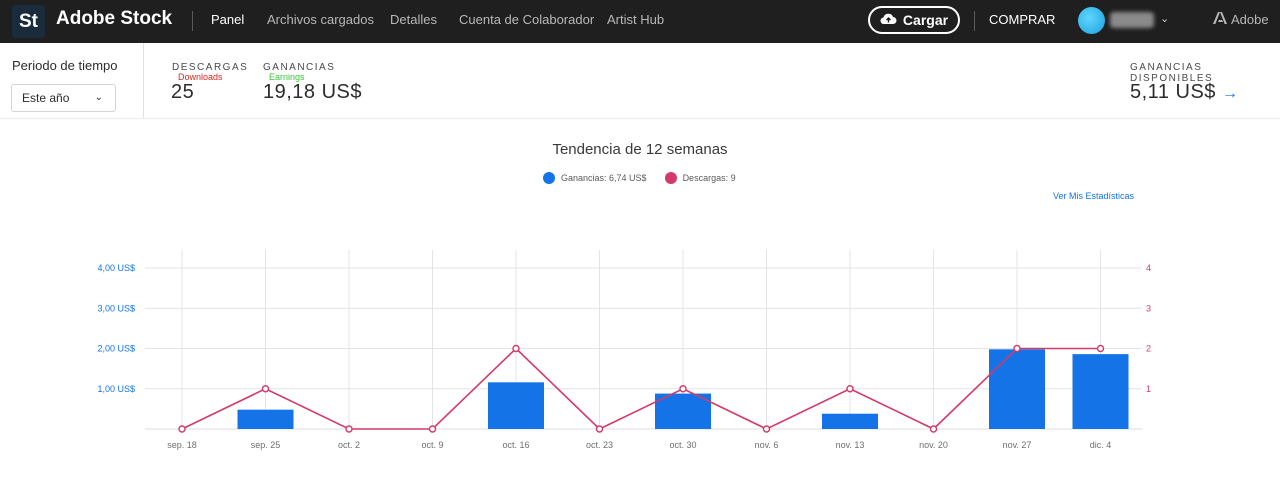  Describe the element at coordinates (116, 389) in the screenshot. I see `left-axis-tick-label: 1,00 US$` at that location.